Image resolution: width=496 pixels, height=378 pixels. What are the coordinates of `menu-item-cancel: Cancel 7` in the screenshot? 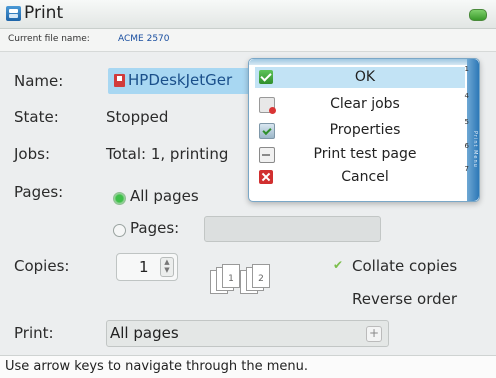 It's located at (362, 176).